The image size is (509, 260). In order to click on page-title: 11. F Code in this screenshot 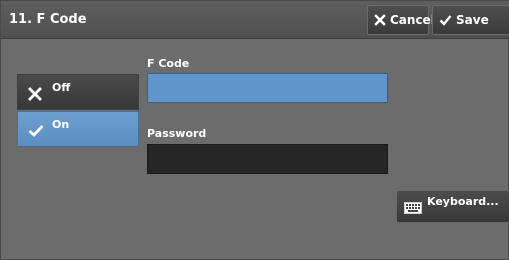, I will do `click(48, 19)`.